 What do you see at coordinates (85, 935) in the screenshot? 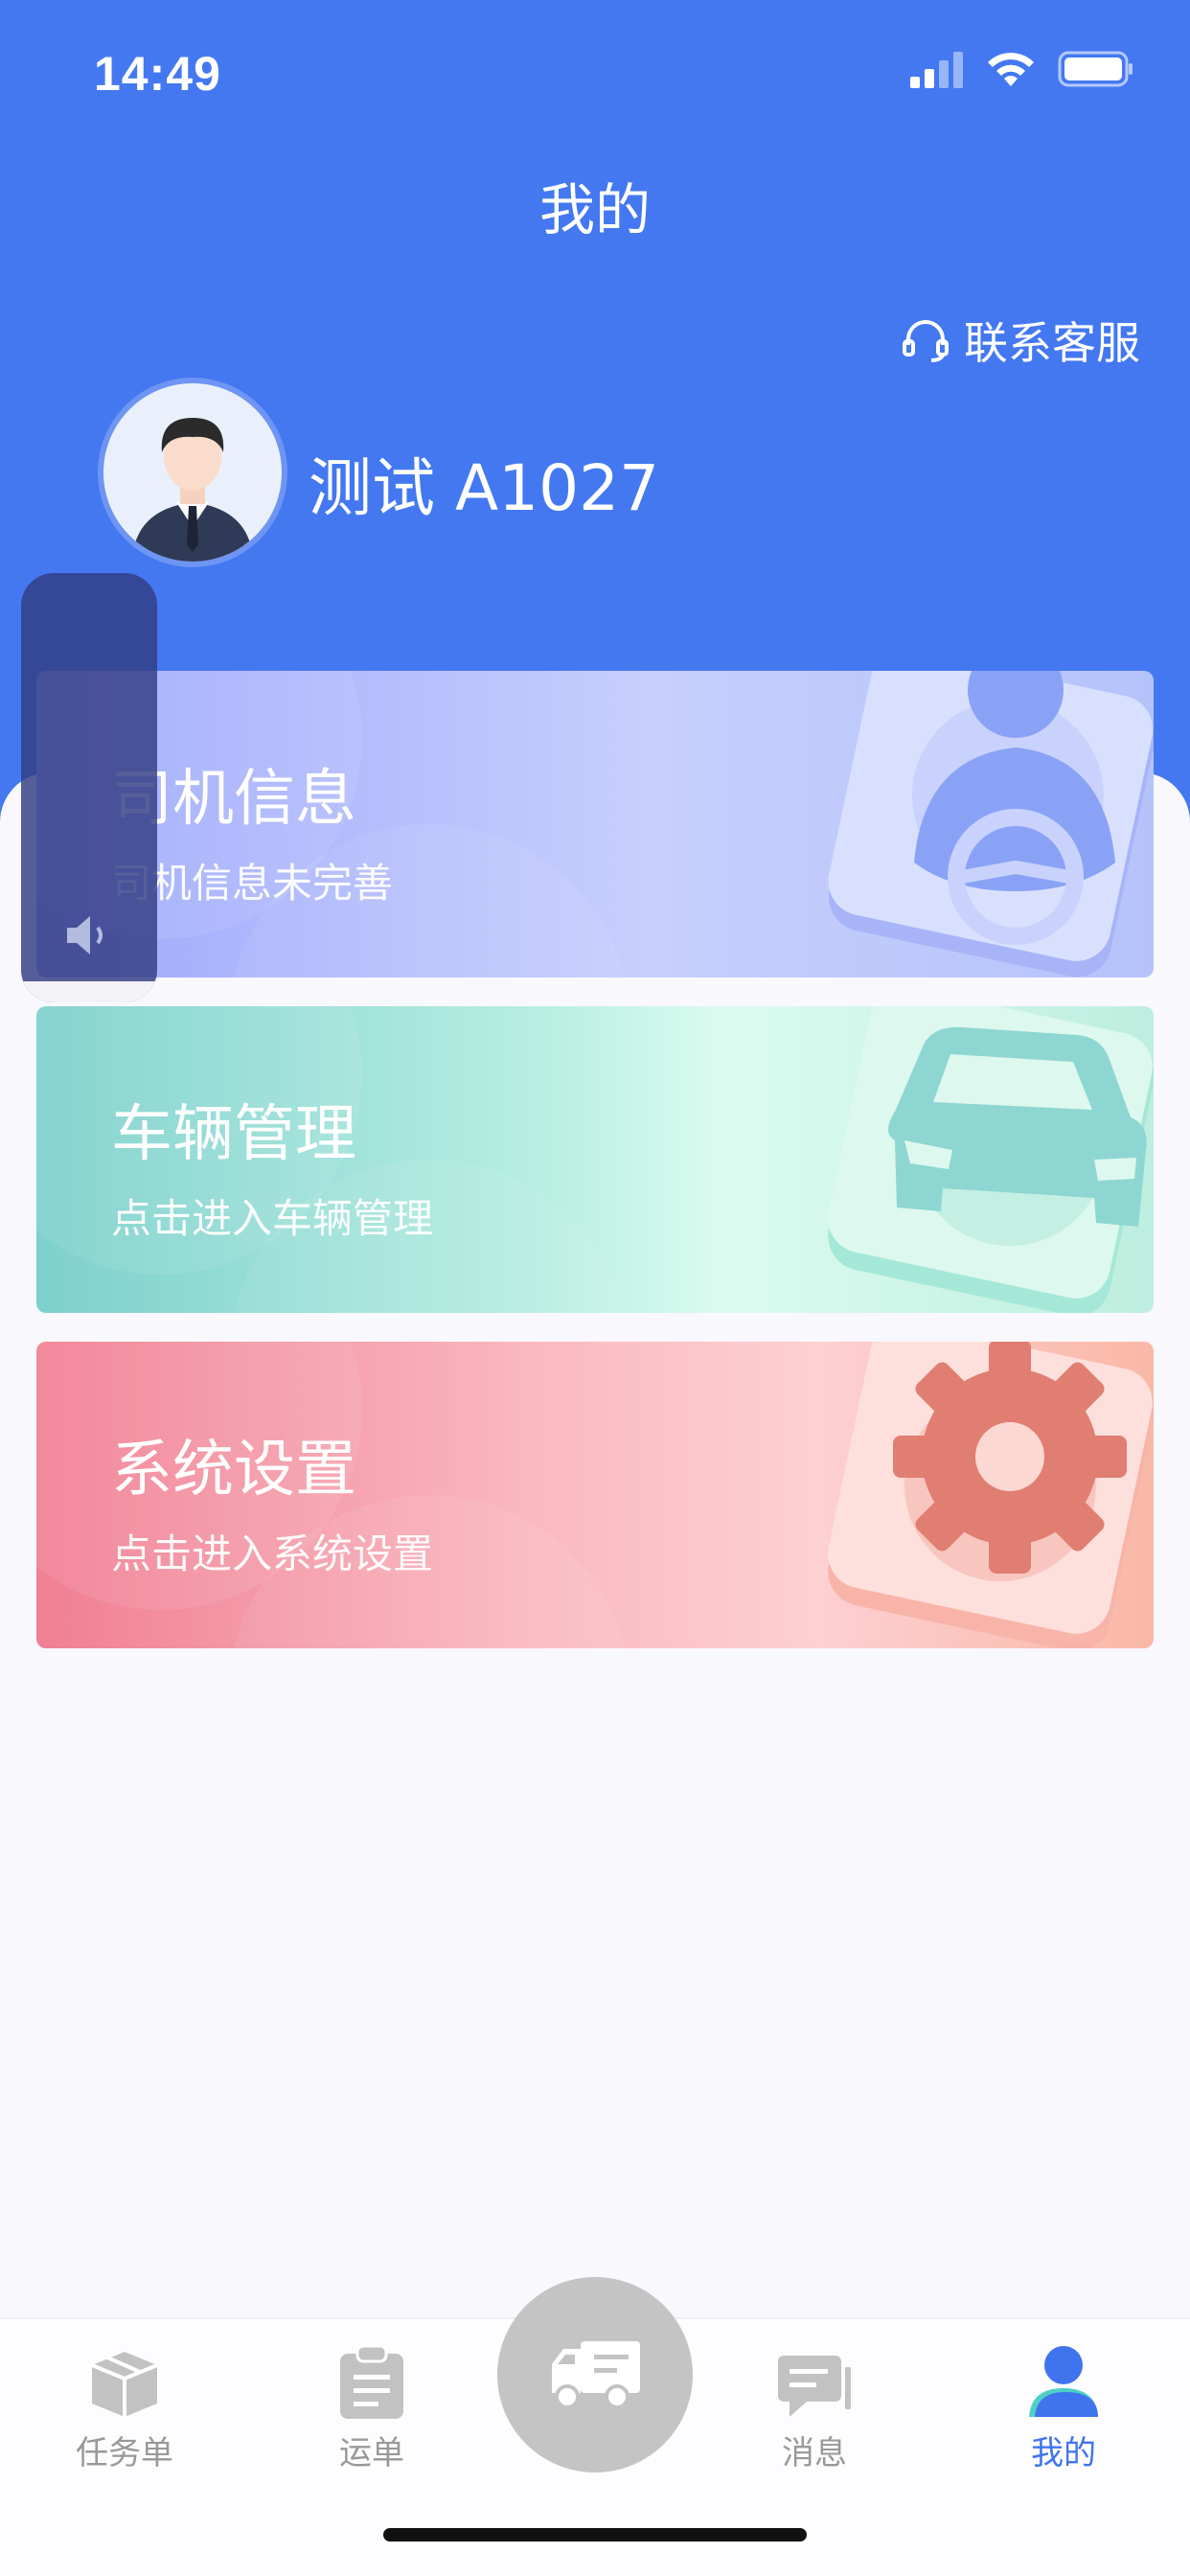
I see `speaker-icon` at bounding box center [85, 935].